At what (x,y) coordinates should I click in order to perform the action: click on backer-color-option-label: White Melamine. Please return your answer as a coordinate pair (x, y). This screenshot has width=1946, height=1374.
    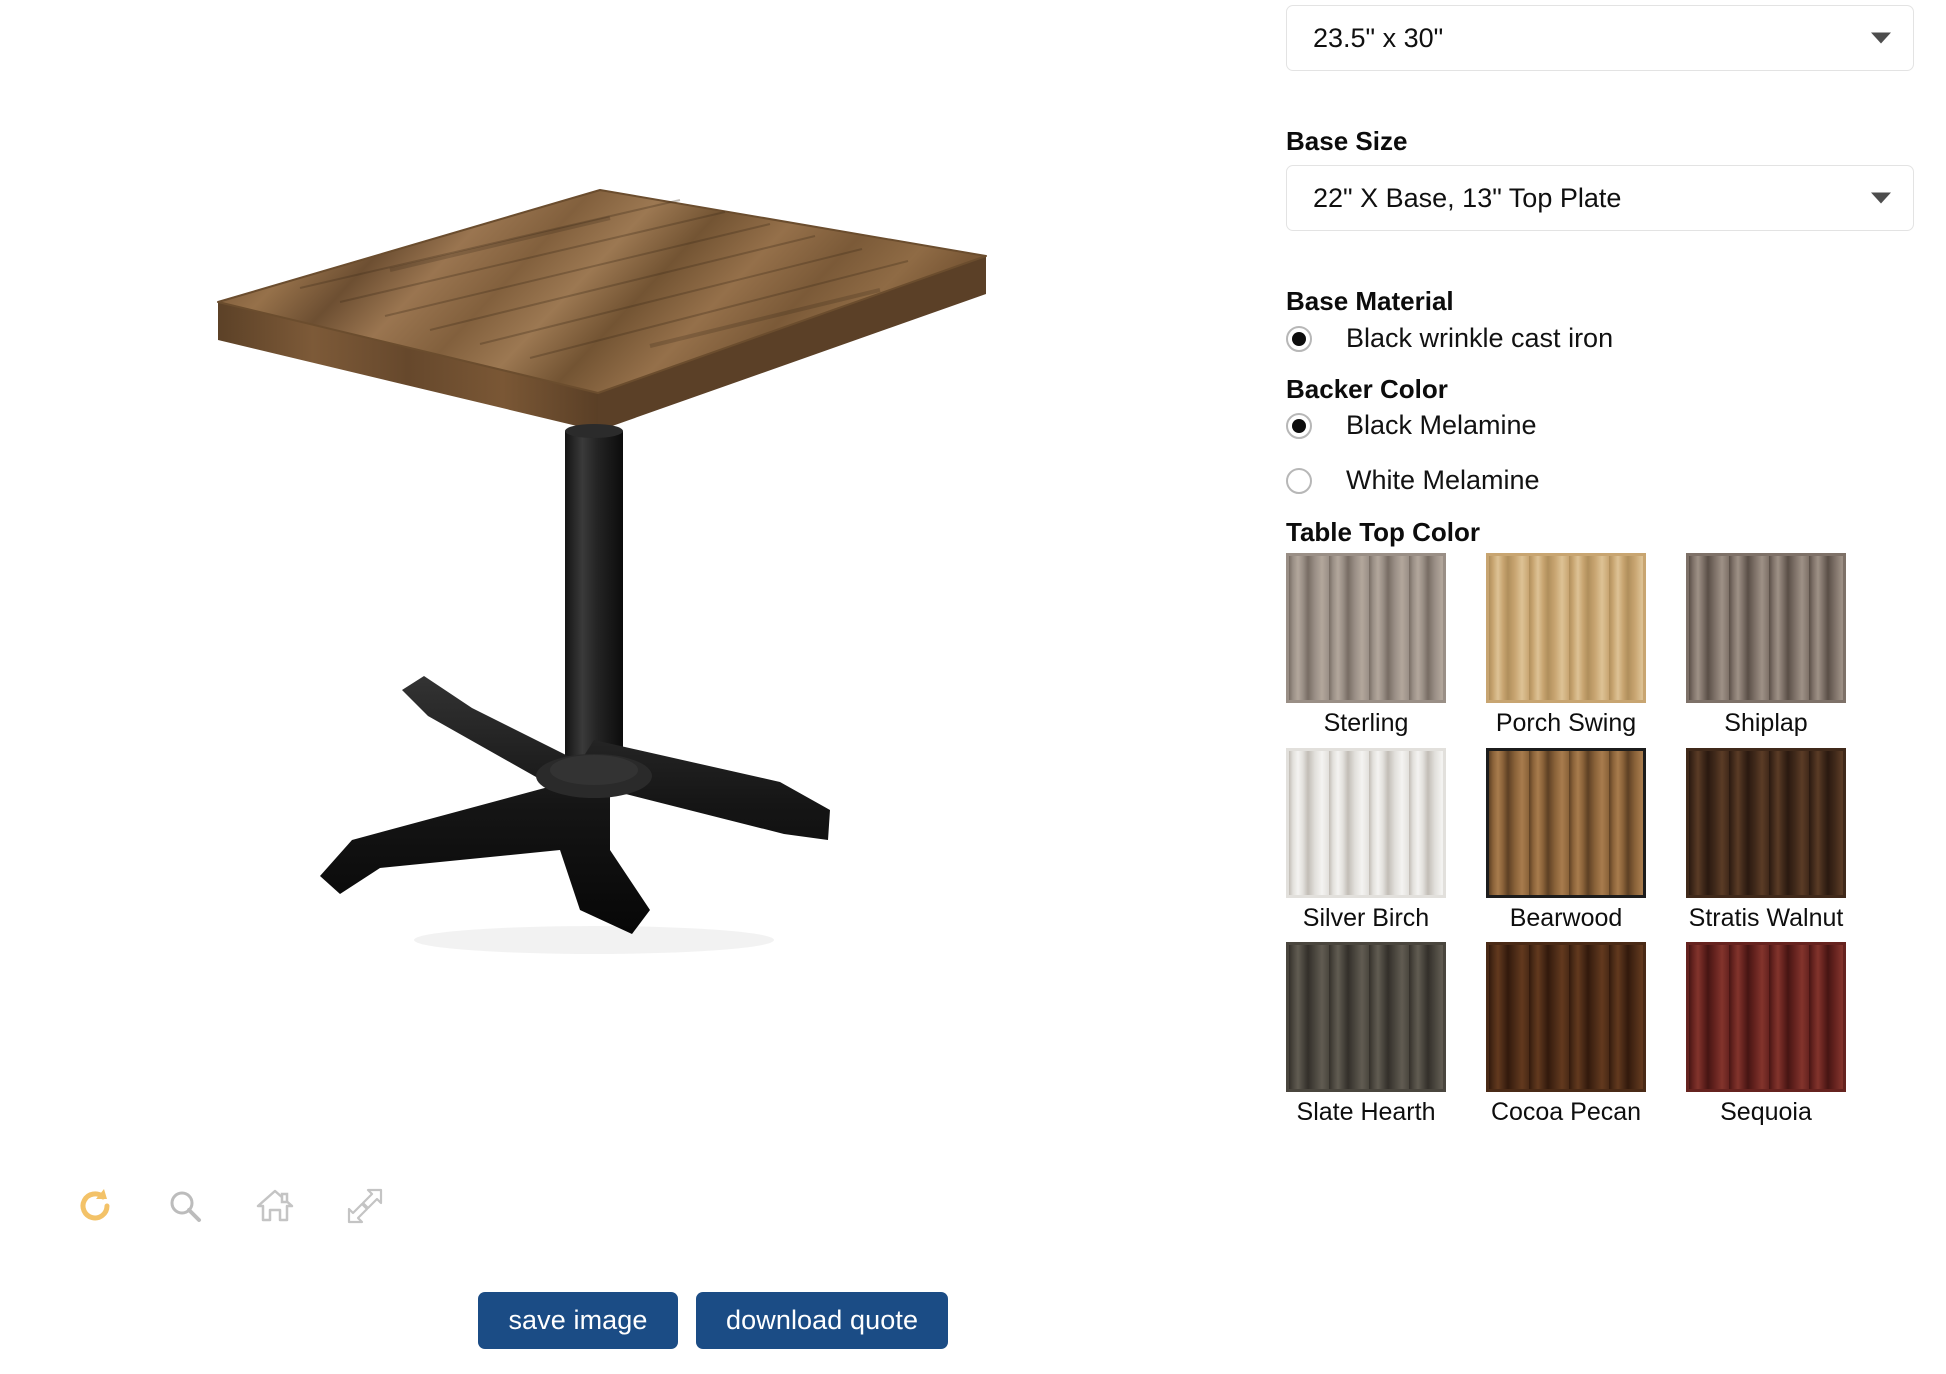
    Looking at the image, I should click on (1443, 480).